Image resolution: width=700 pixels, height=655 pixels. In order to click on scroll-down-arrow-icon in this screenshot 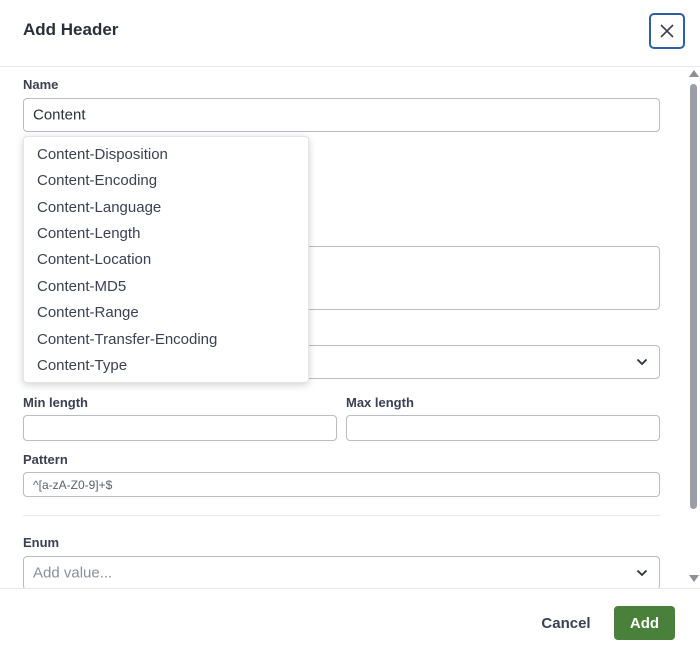, I will do `click(694, 578)`.